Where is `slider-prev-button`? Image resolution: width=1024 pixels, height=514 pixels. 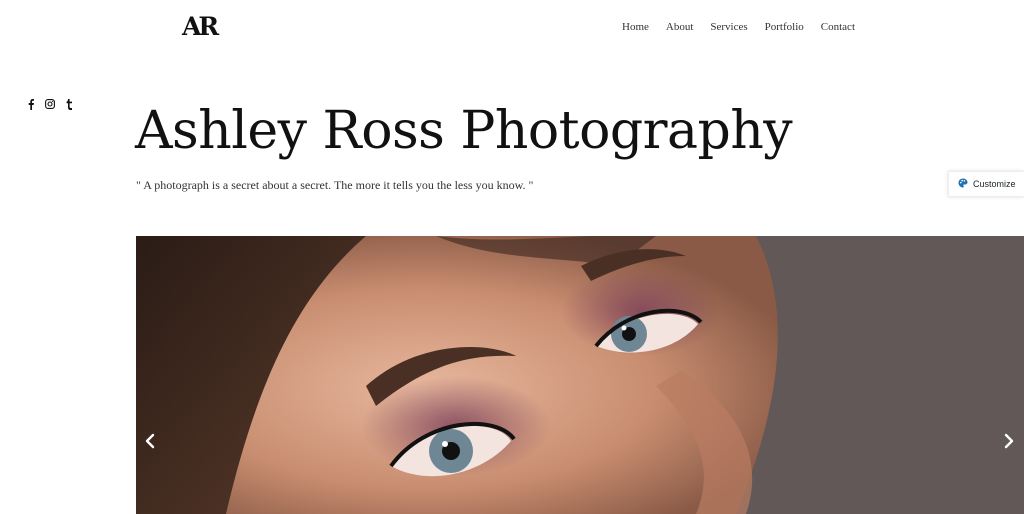
slider-prev-button is located at coordinates (150, 441).